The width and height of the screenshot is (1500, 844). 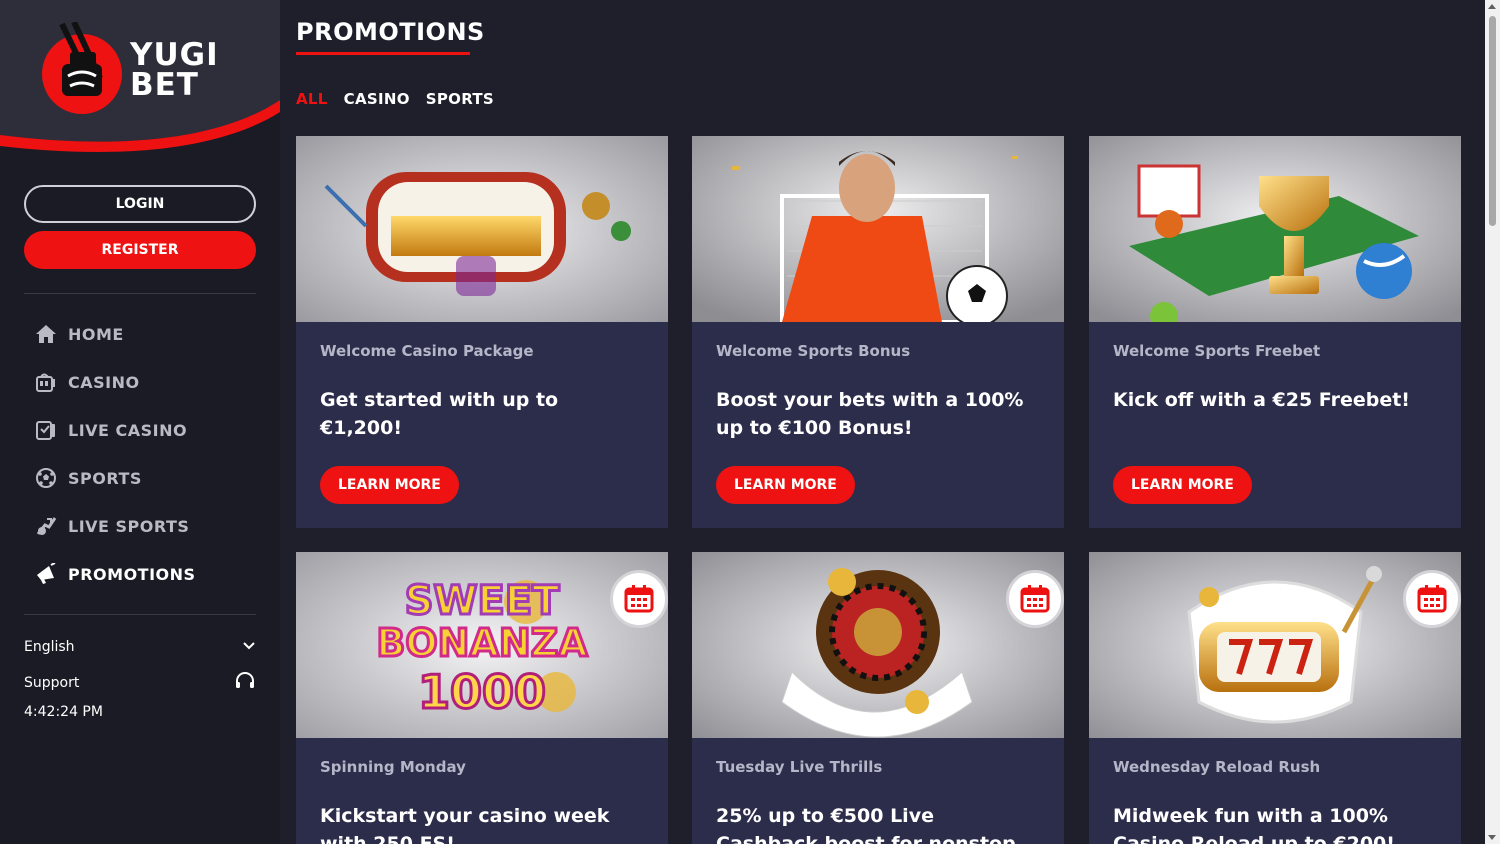 I want to click on clock-row: 4:42:24 PM, so click(x=140, y=712).